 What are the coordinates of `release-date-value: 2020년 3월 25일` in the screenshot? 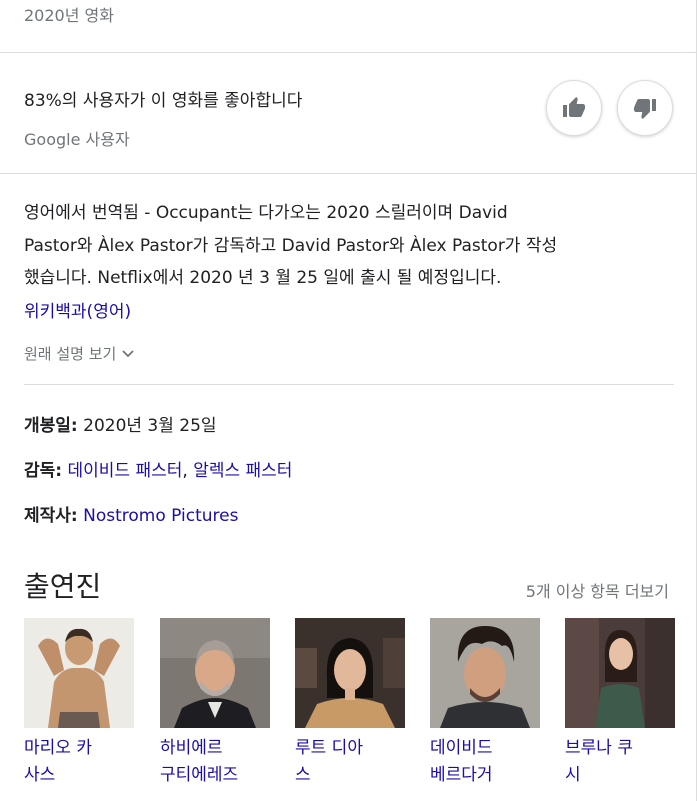 It's located at (150, 426).